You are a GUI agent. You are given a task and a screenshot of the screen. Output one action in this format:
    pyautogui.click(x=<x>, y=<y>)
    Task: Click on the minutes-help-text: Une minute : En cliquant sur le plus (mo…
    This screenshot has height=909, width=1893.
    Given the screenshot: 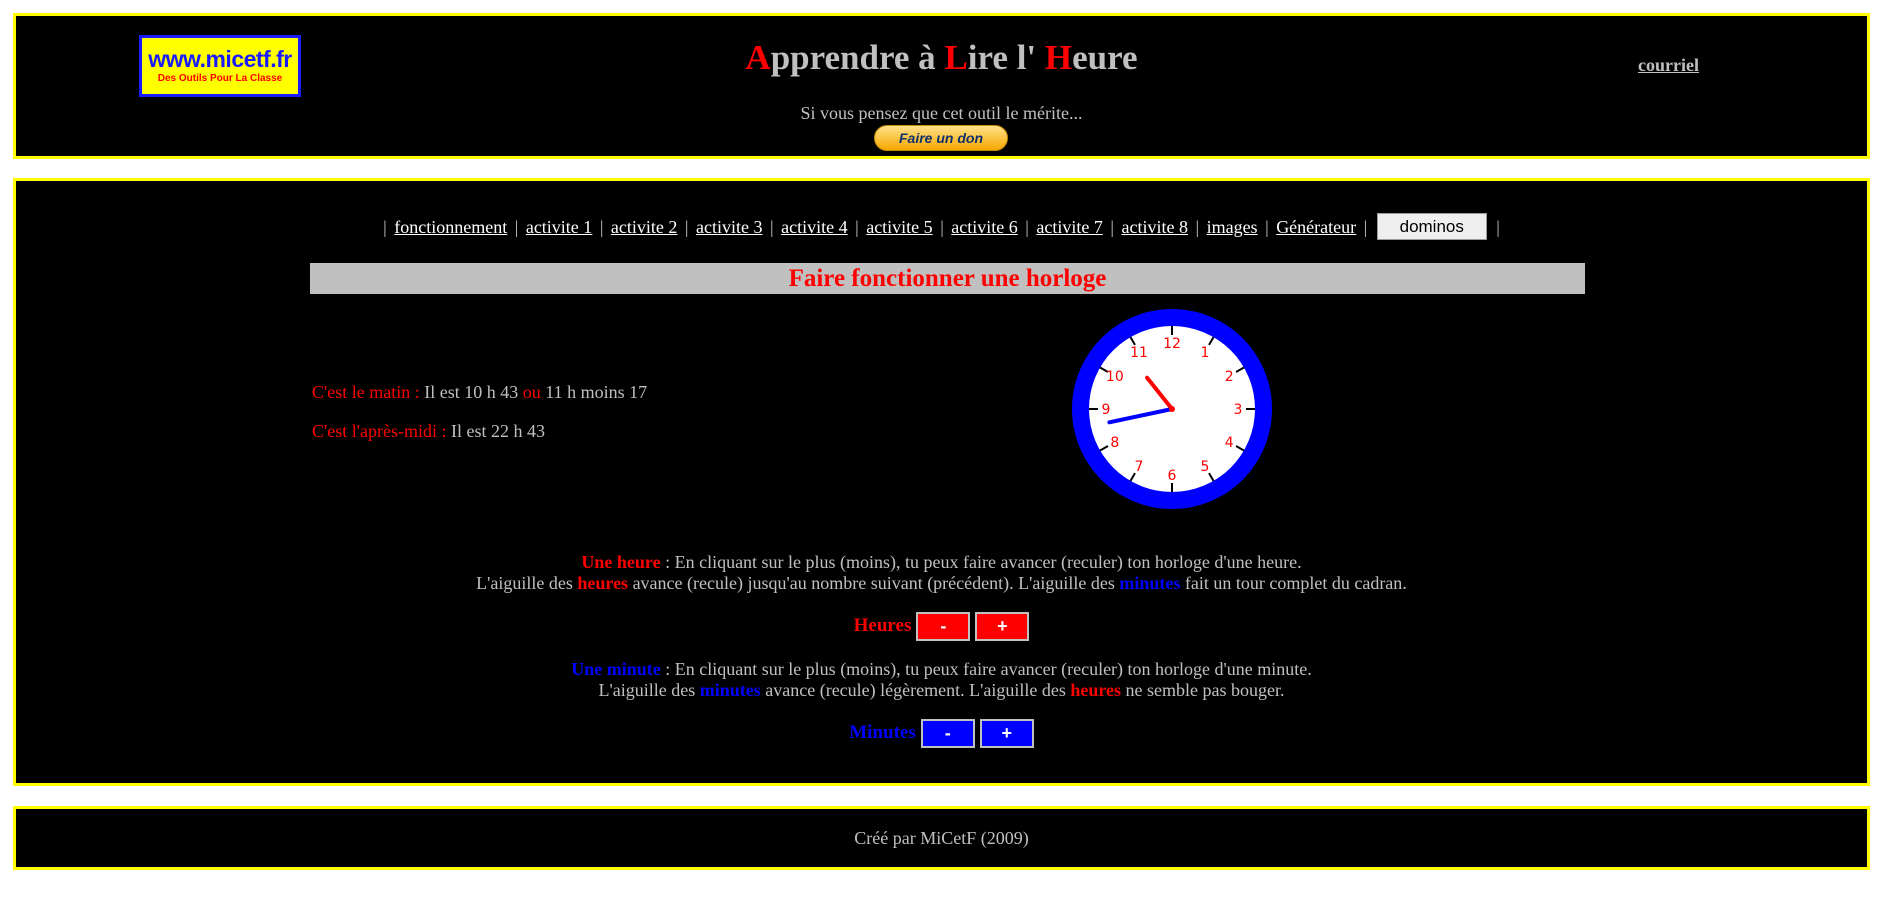 What is the action you would take?
    pyautogui.click(x=941, y=680)
    